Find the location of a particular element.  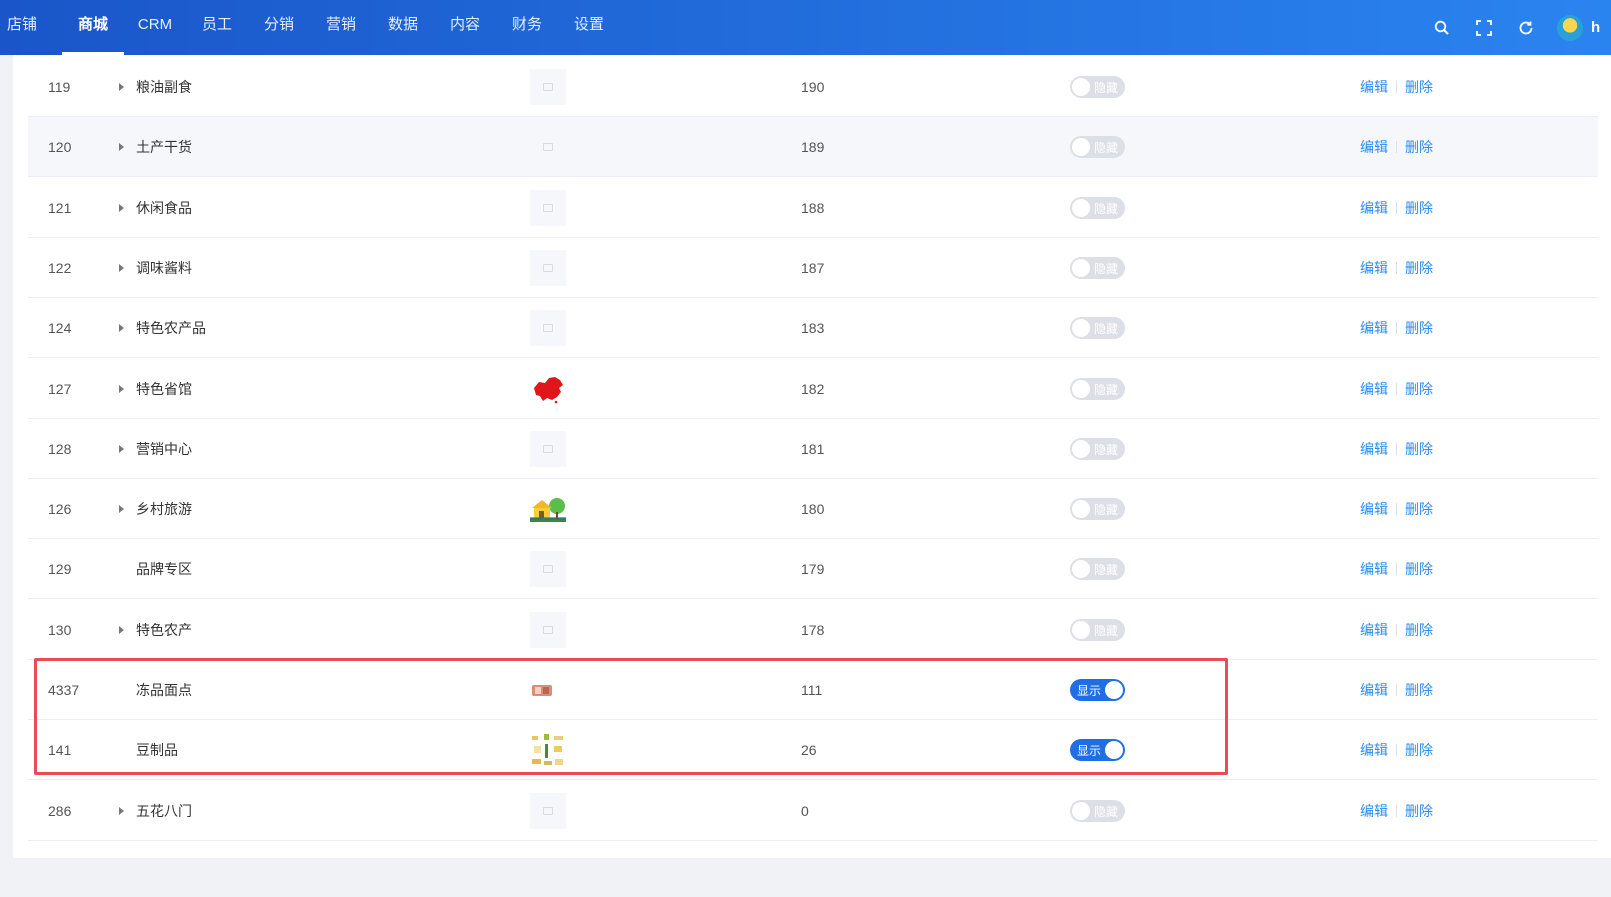

row-id: 124 is located at coordinates (60, 328).